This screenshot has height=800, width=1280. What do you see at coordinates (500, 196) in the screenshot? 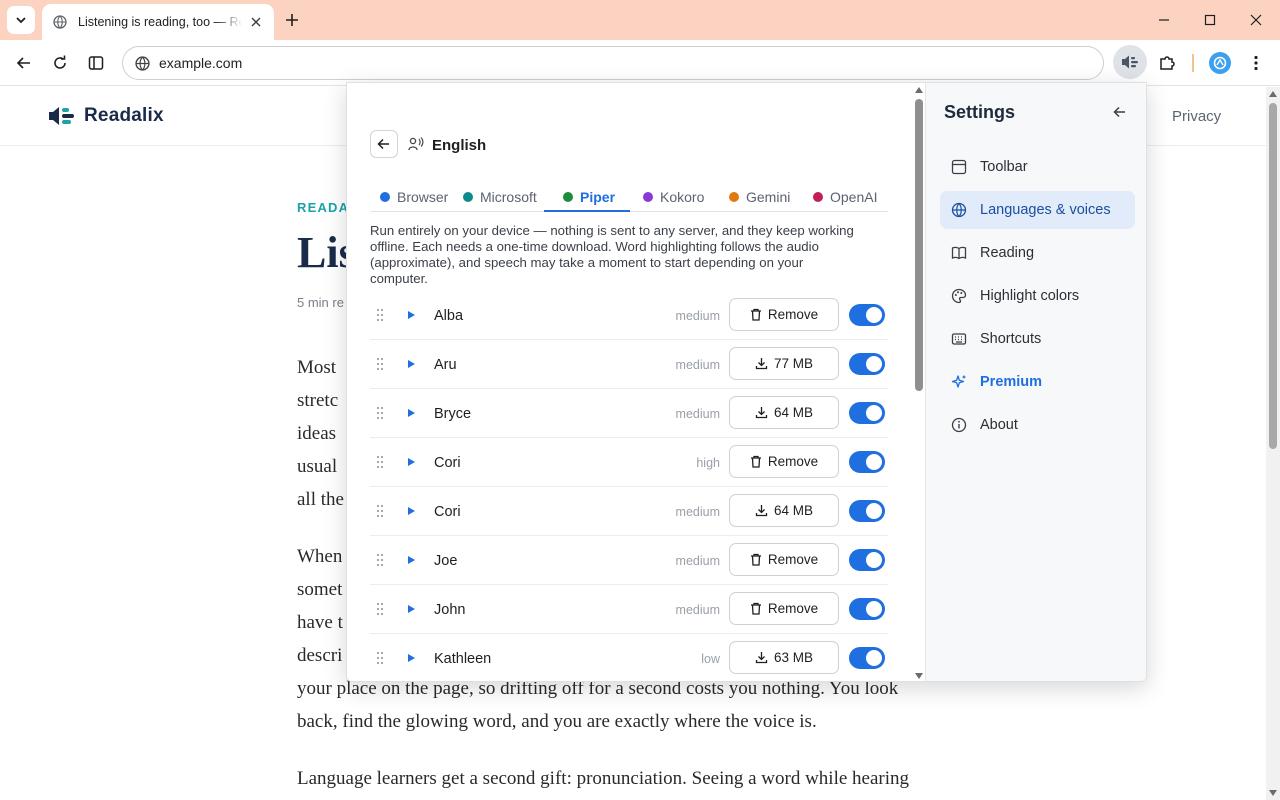
I see `tab-engine-microsoft: Microsoft` at bounding box center [500, 196].